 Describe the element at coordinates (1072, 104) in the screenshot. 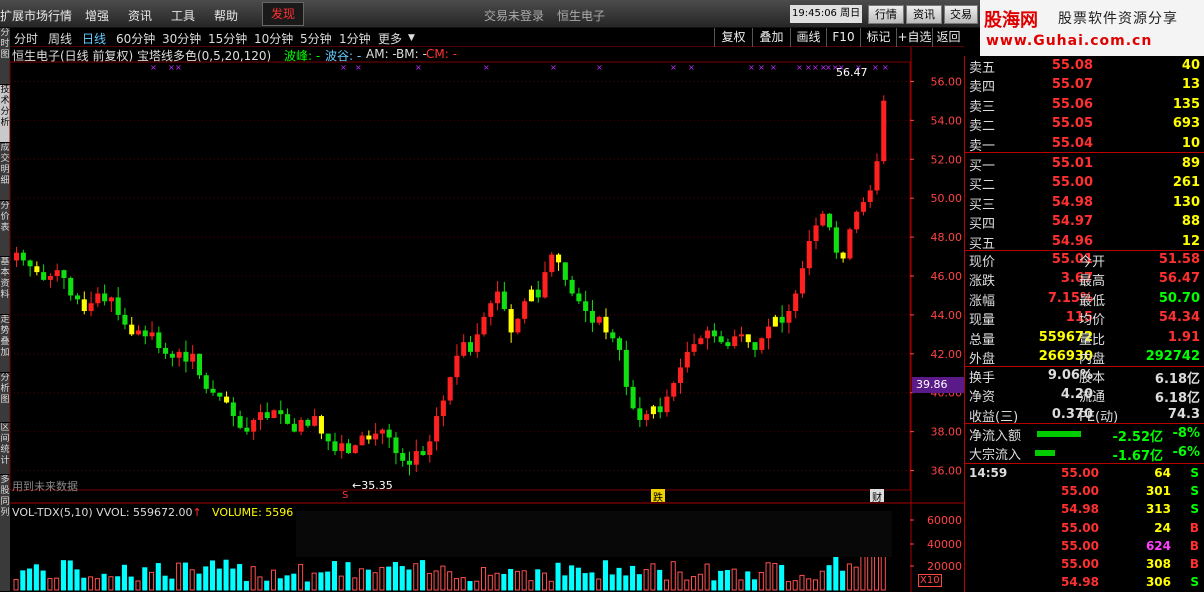

I see `ask-price: 55.06` at that location.